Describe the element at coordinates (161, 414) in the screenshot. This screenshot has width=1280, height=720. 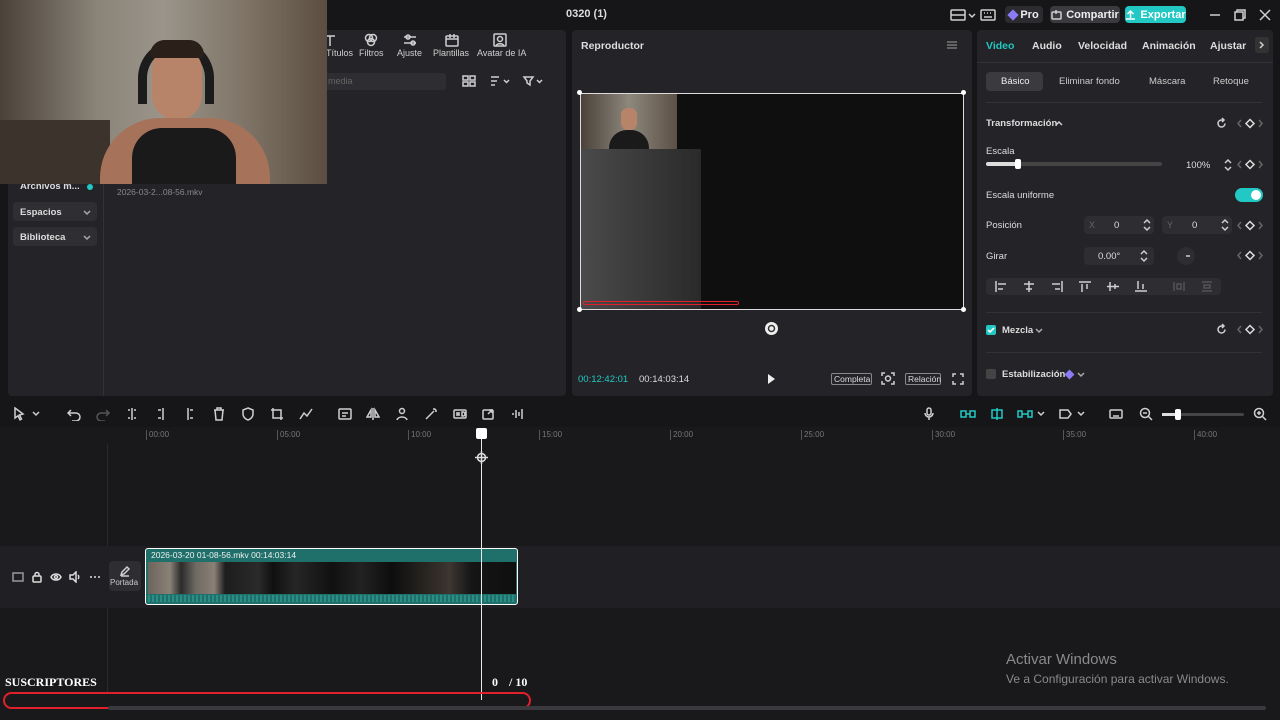
I see `split-left-icon` at that location.